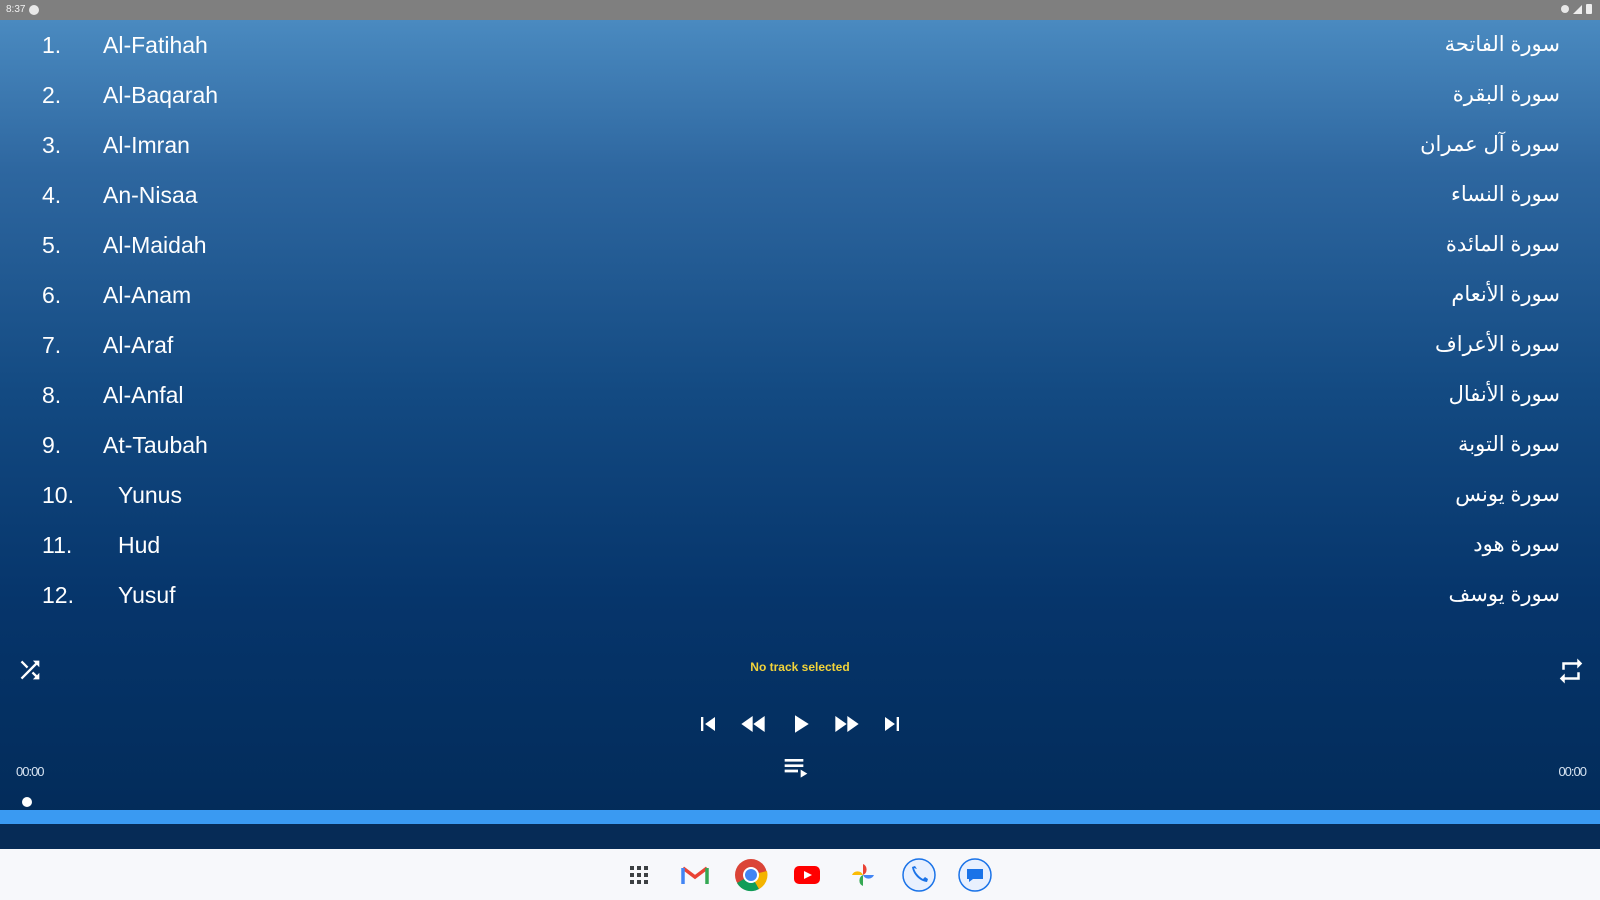 The height and width of the screenshot is (900, 1600). I want to click on chrome-icon, so click(751, 875).